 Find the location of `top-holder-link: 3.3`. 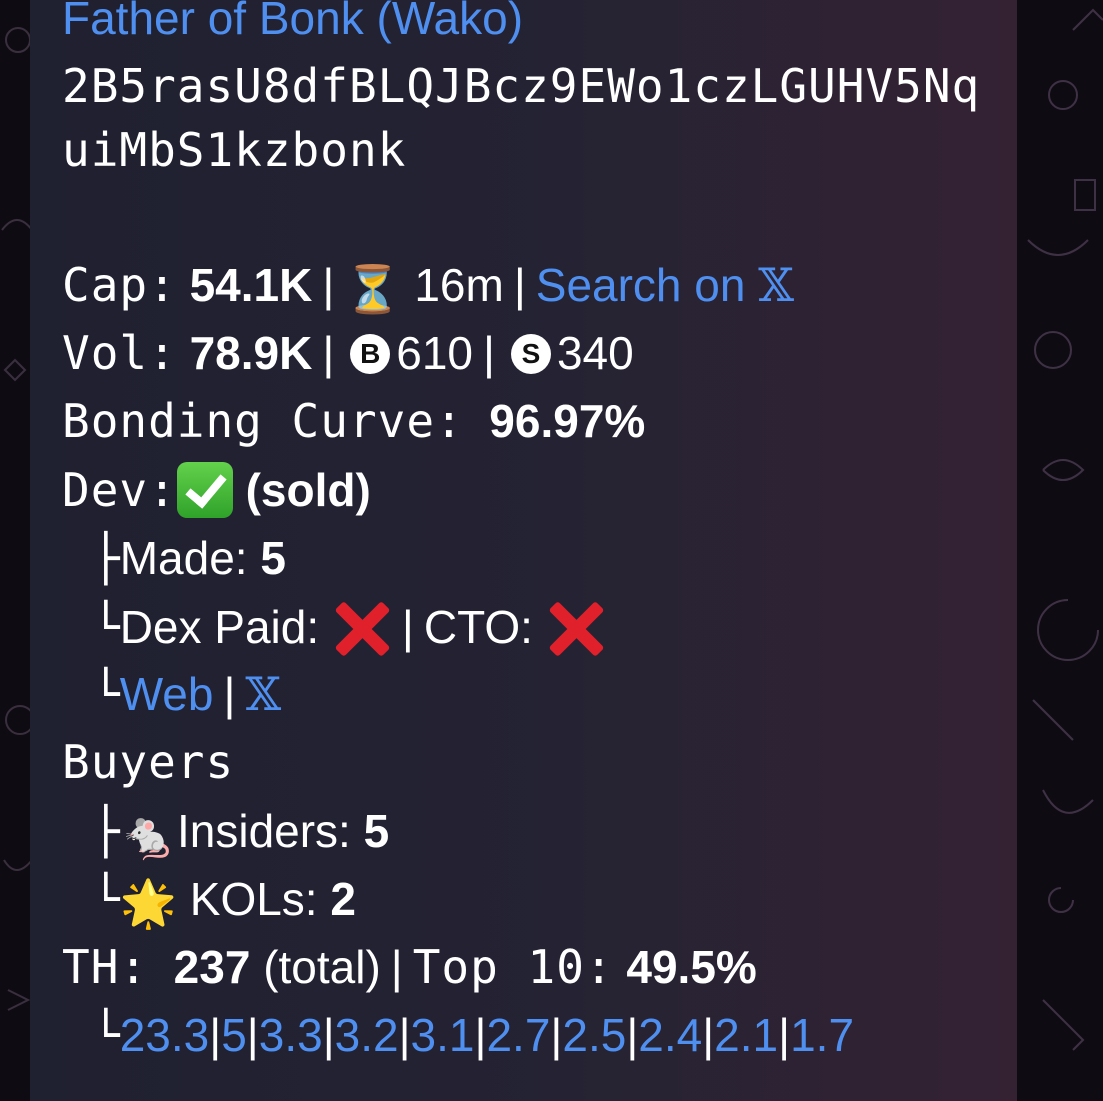

top-holder-link: 3.3 is located at coordinates (291, 1035).